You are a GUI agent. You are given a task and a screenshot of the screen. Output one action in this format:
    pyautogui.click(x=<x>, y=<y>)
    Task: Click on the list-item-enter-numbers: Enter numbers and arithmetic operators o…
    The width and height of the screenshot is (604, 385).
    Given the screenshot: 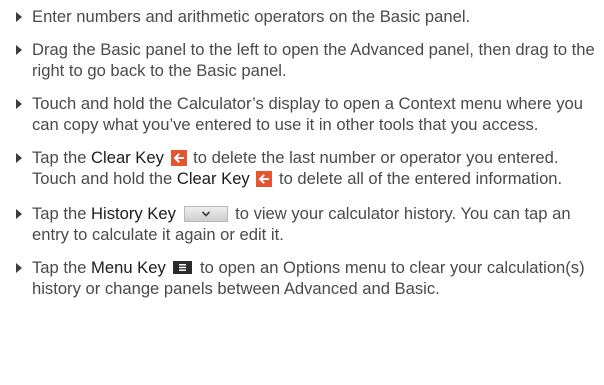 What is the action you would take?
    pyautogui.click(x=302, y=16)
    